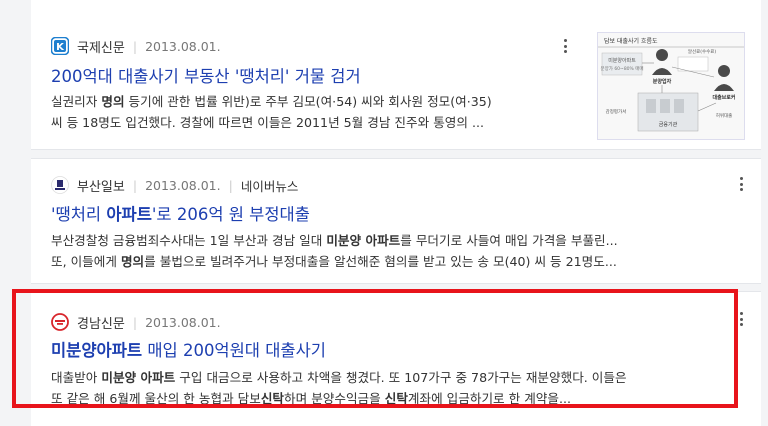 The height and width of the screenshot is (426, 768). Describe the element at coordinates (662, 81) in the screenshot. I see `svg-text: 분양업자` at that location.